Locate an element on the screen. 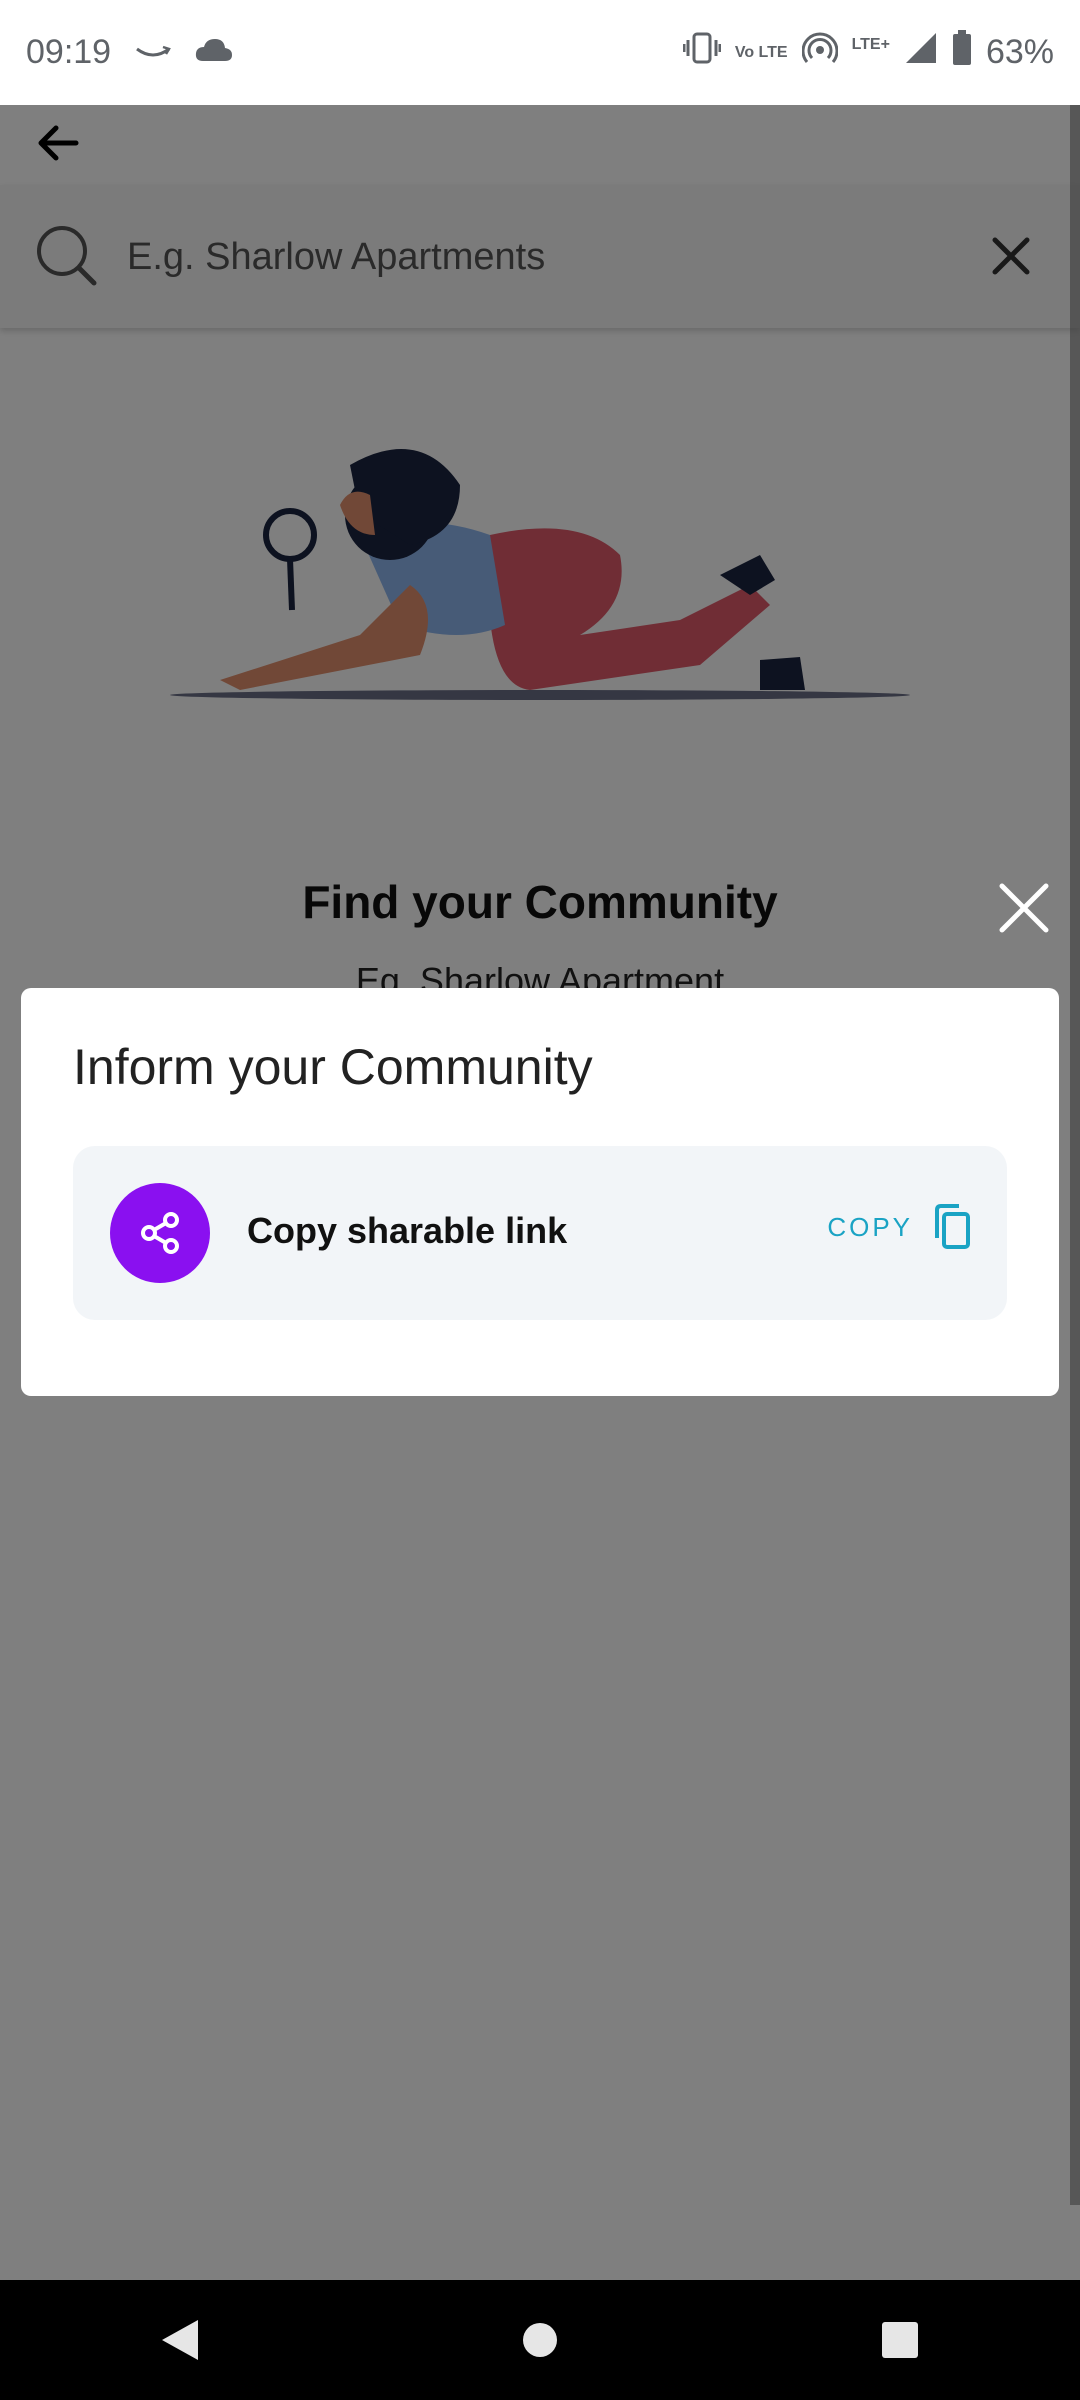  copy-link-card: Copy sharable link COPY is located at coordinates (540, 1233).